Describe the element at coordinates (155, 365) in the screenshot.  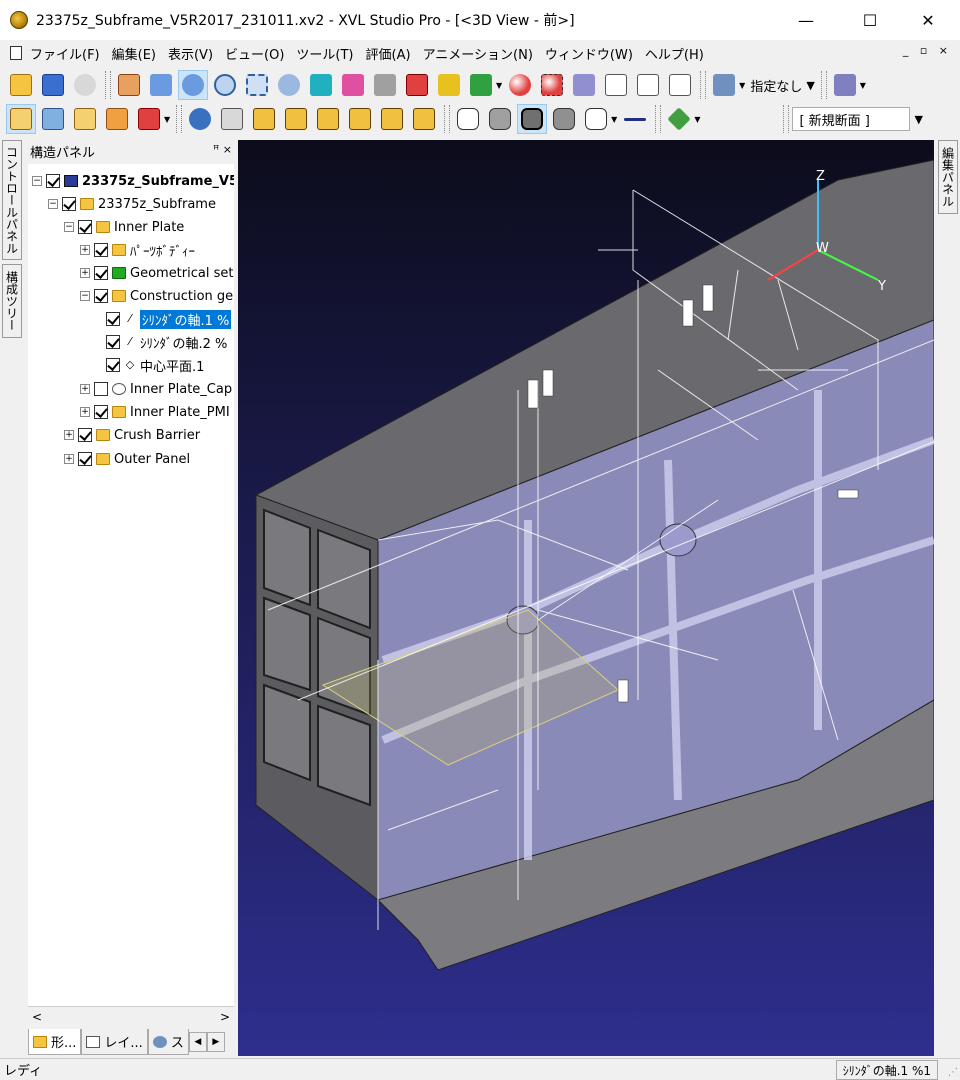
I see `tree-node-center-plane: ◇ 中心平面.1` at that location.